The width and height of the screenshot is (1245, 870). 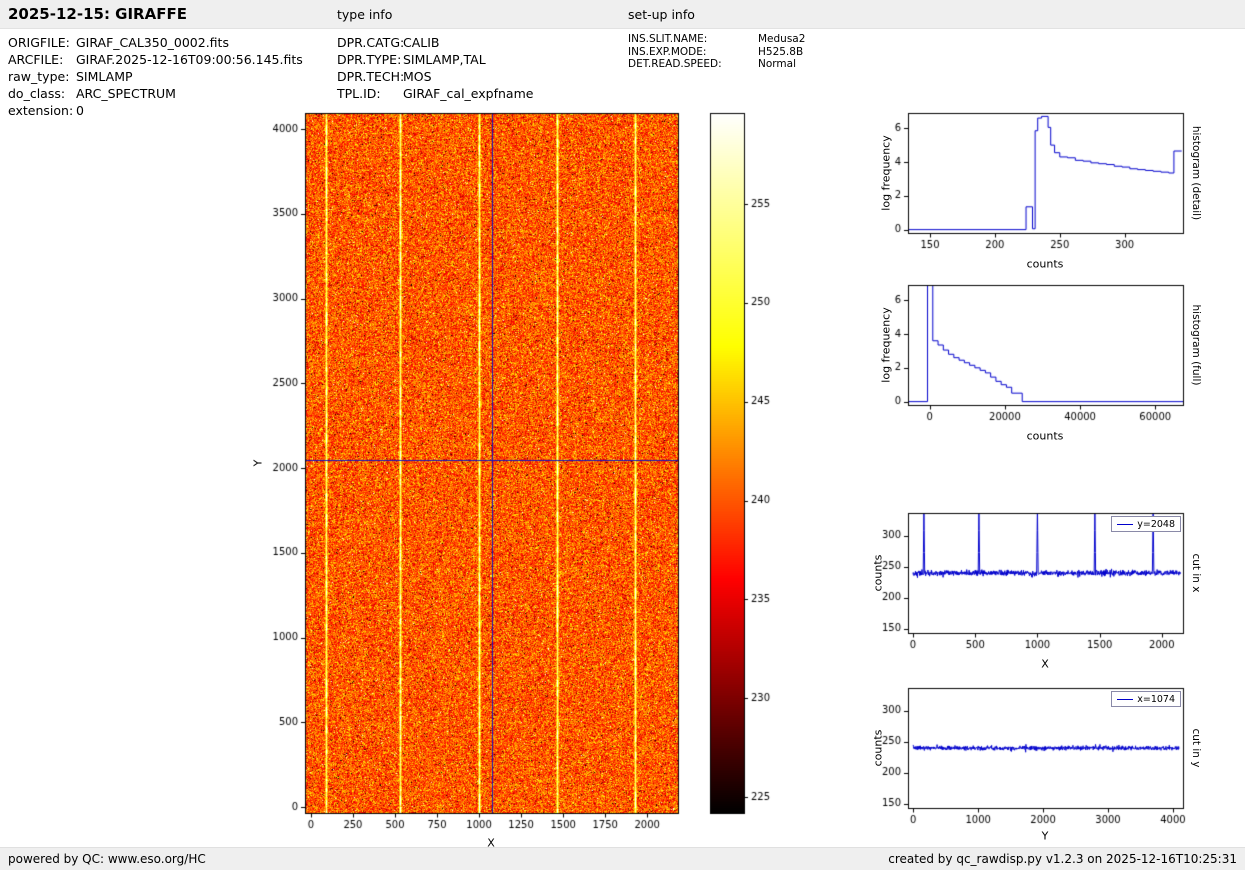 I want to click on meta-value: Normal, so click(x=777, y=64).